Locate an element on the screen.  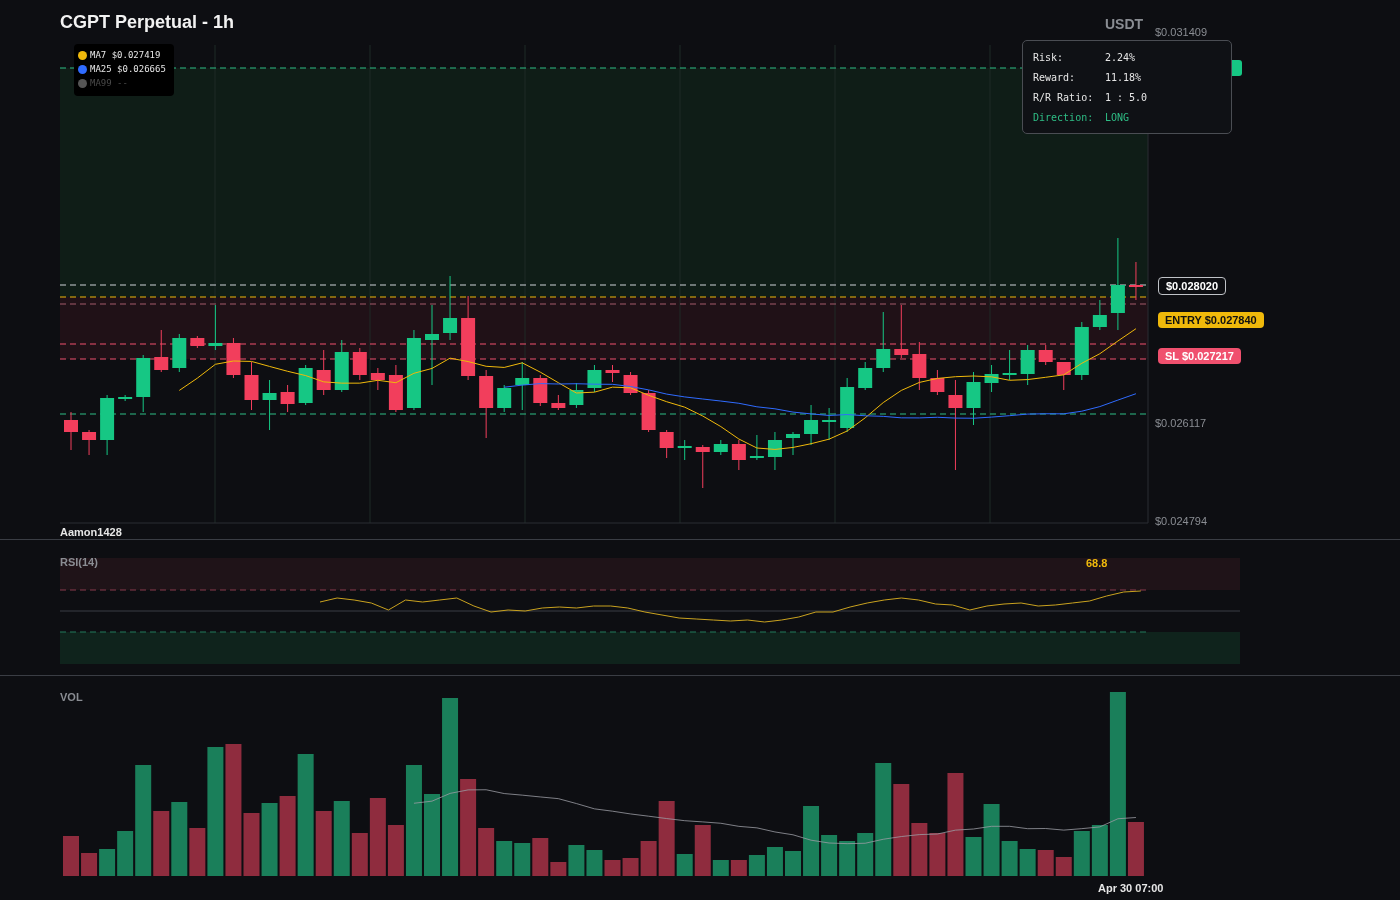
price-axis-label: $0.026117 is located at coordinates (1181, 423).